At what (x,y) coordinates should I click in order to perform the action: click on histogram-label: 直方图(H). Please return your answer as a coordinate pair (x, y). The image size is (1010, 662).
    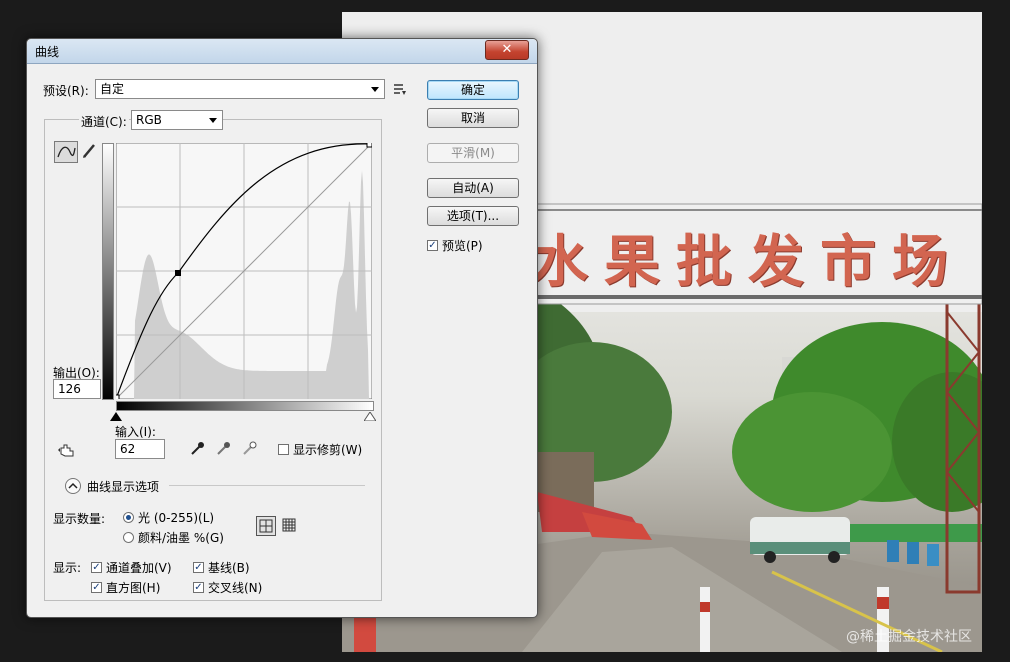
    Looking at the image, I should click on (133, 588).